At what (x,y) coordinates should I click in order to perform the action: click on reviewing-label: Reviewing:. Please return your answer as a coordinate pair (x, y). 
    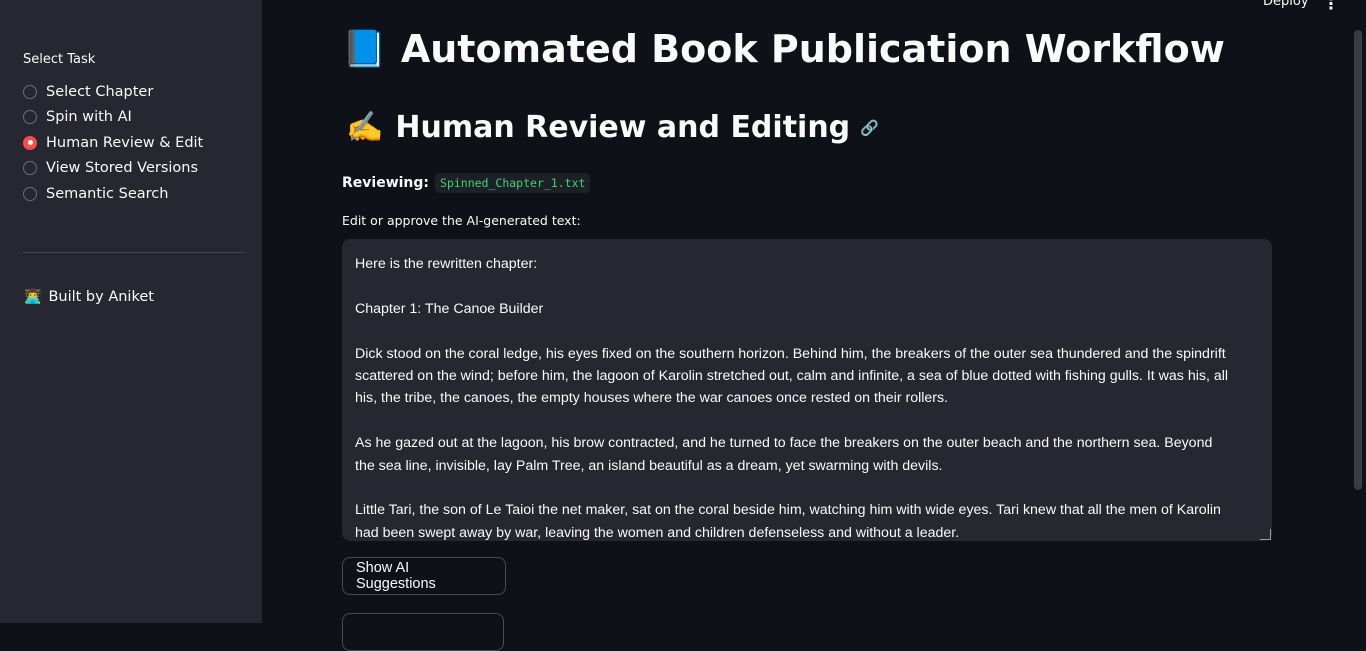
    Looking at the image, I should click on (386, 183).